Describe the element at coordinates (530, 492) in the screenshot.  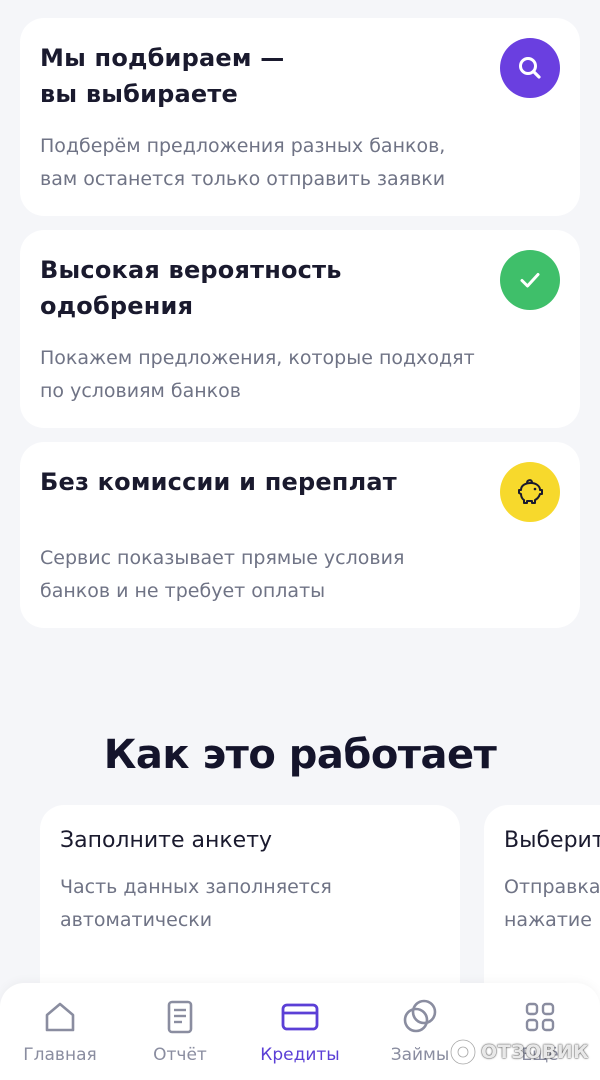
I see `piggy-bank-icon` at that location.